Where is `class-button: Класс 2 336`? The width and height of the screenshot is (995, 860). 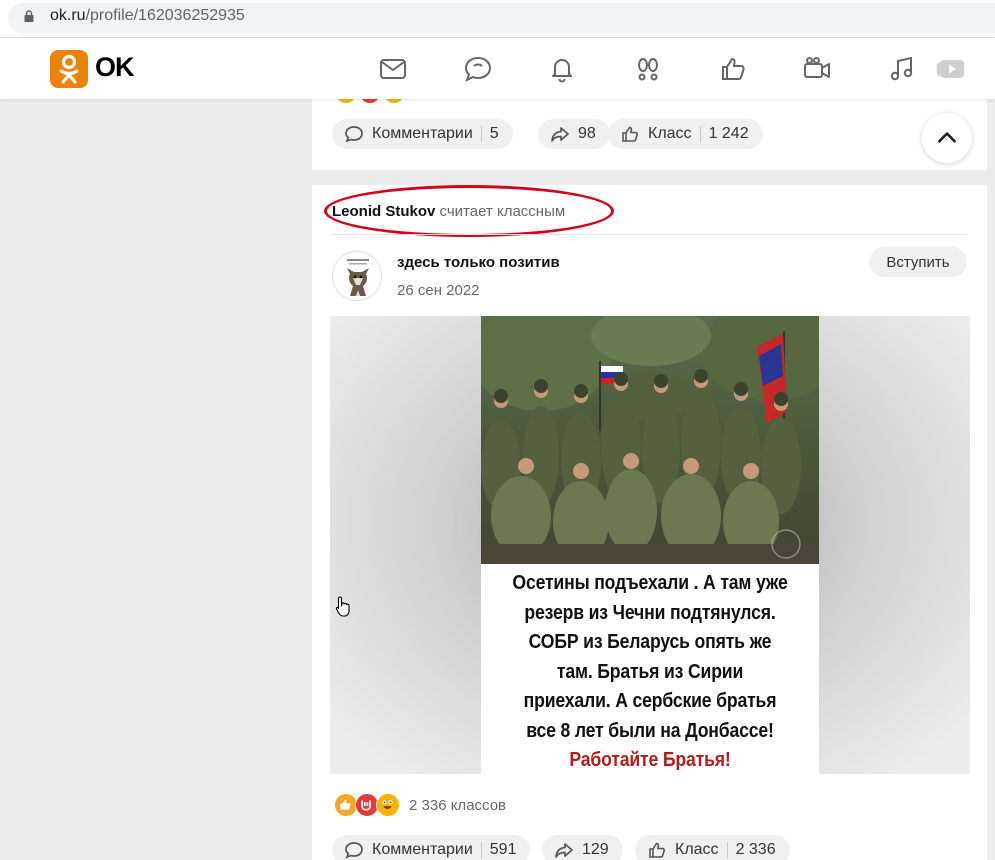
class-button: Класс 2 336 is located at coordinates (712, 847).